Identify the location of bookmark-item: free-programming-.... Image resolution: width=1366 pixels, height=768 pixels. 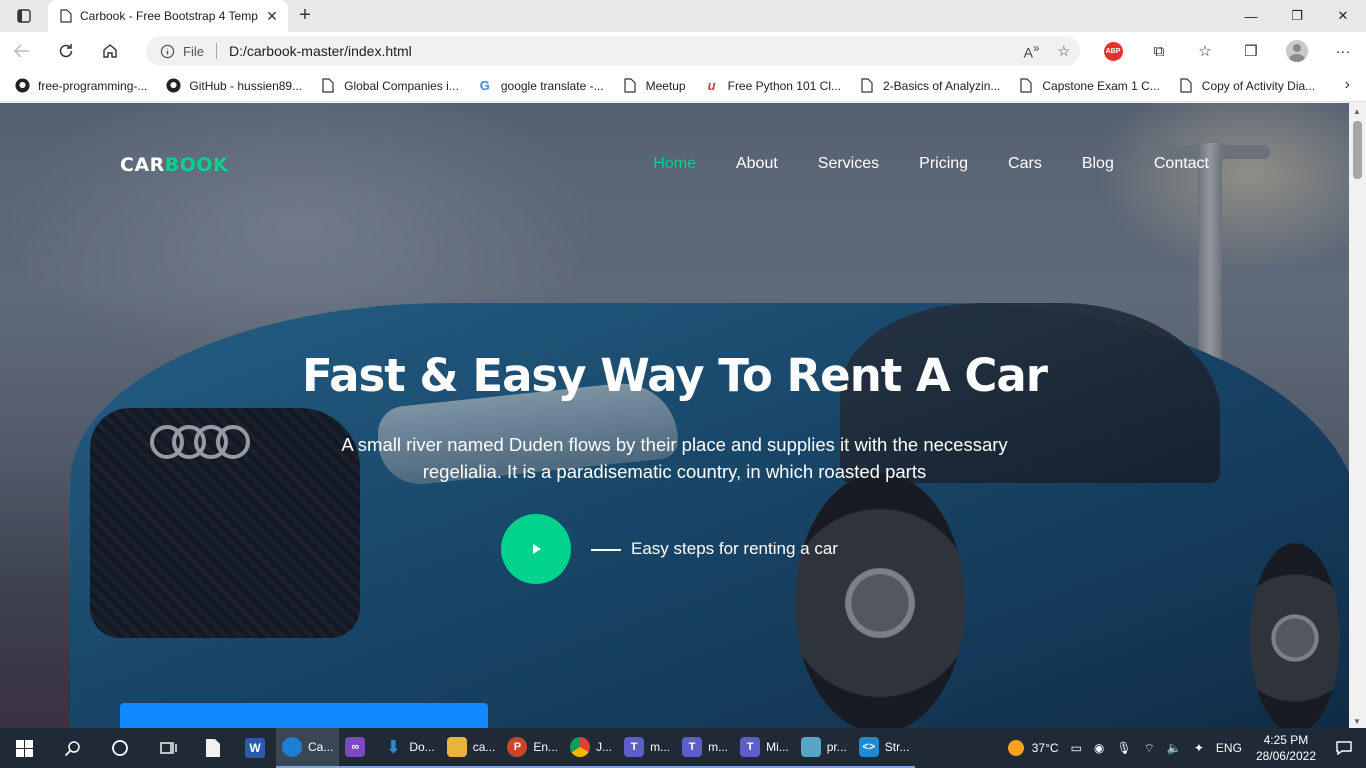
(80, 86).